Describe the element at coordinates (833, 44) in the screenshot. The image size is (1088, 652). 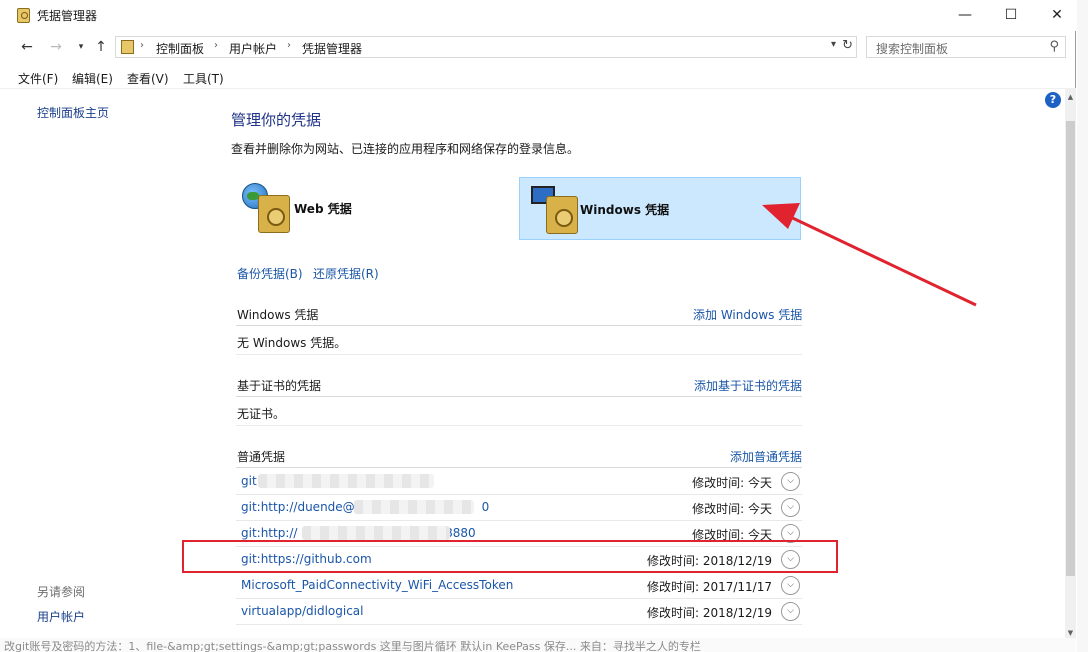
I see `address-dropdown-icon: ▾` at that location.